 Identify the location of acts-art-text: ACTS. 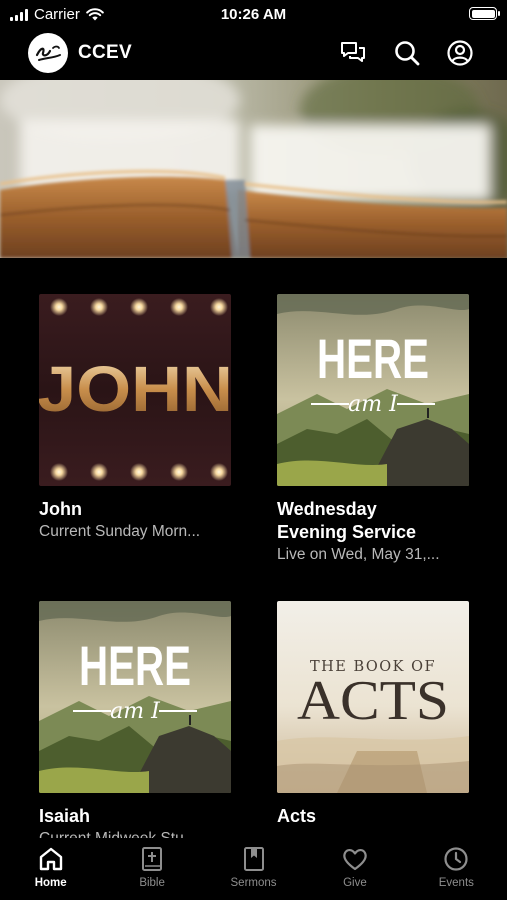
(373, 701).